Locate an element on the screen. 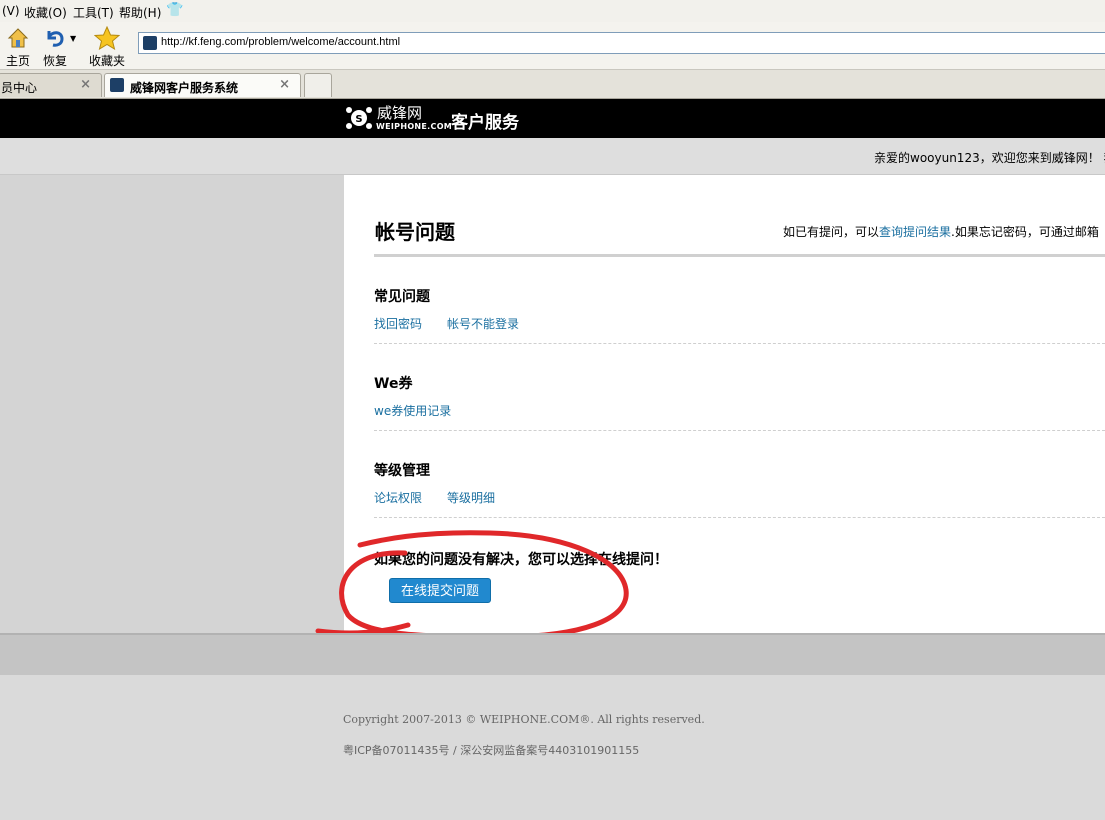 This screenshot has width=1105, height=820. browser-menubar: (V) 收藏(O) 工具(T) 帮助(H) 👕 is located at coordinates (552, 11).